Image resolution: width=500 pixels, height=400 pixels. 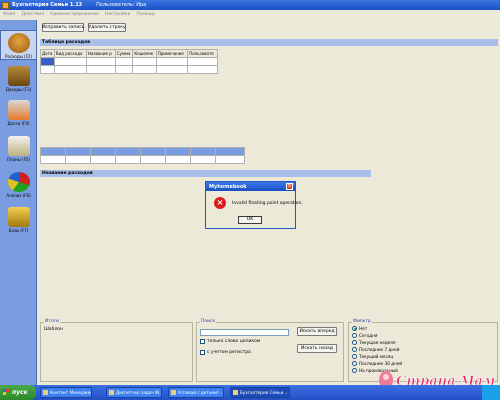 I want to click on start-button: пуск, so click(x=18, y=392).